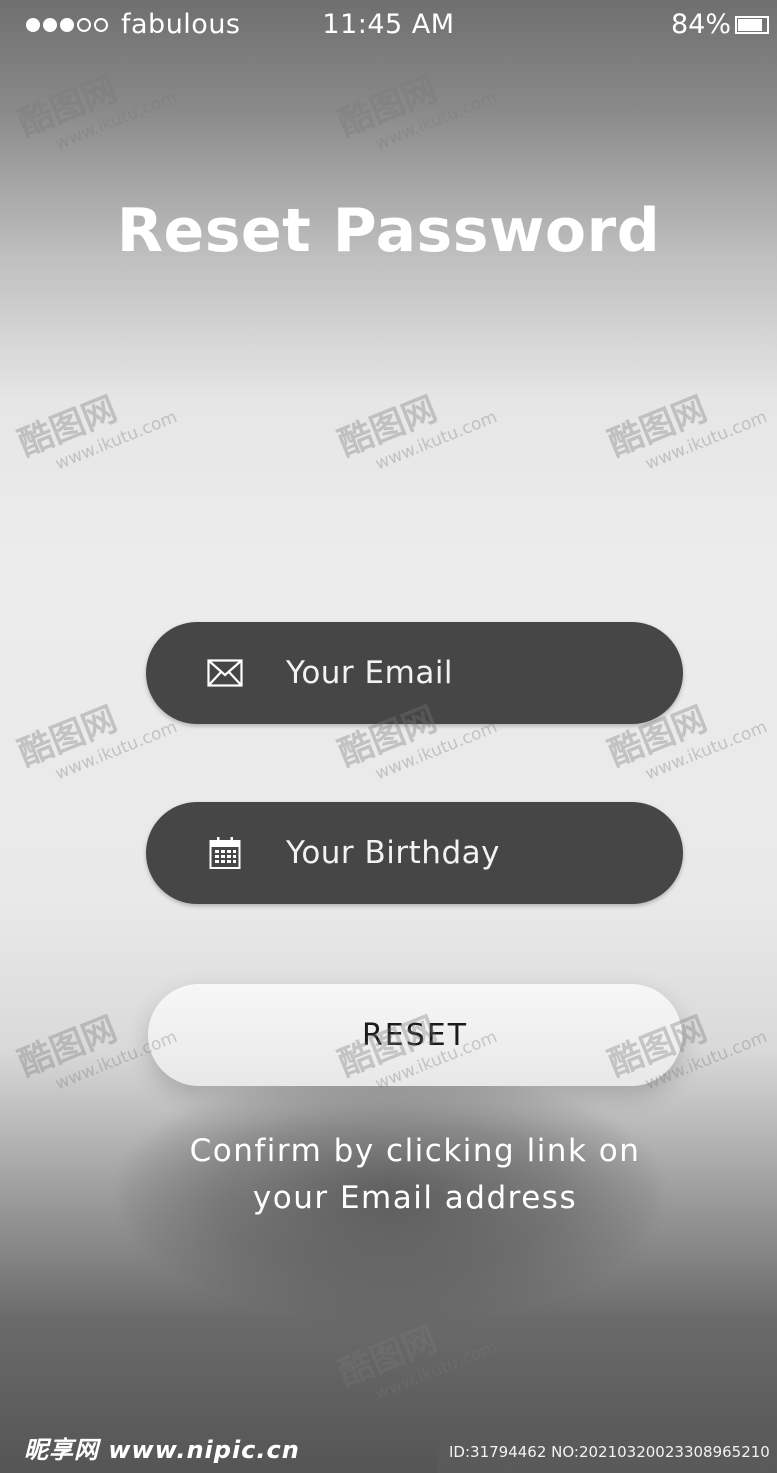  I want to click on calendar-icon, so click(225, 853).